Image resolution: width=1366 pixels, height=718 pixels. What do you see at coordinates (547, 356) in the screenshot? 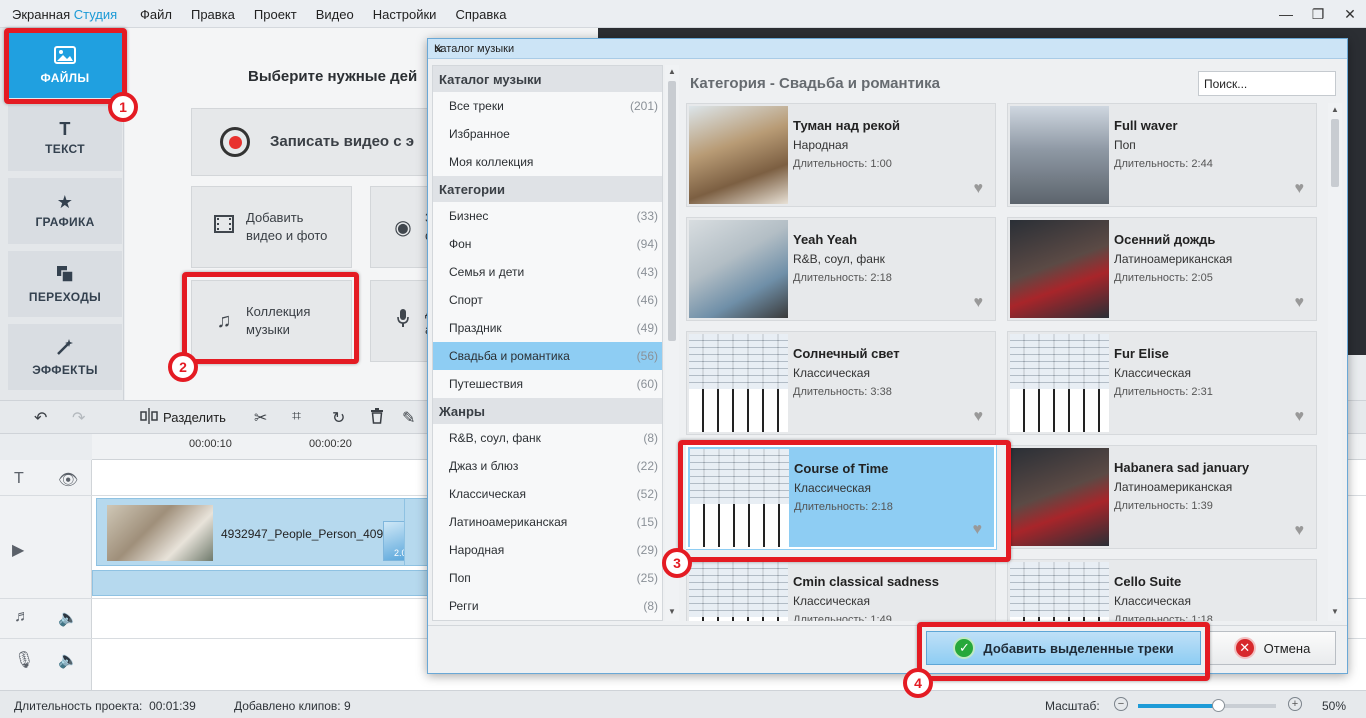
I see `category-item: Свадьба и романтика (56)` at bounding box center [547, 356].